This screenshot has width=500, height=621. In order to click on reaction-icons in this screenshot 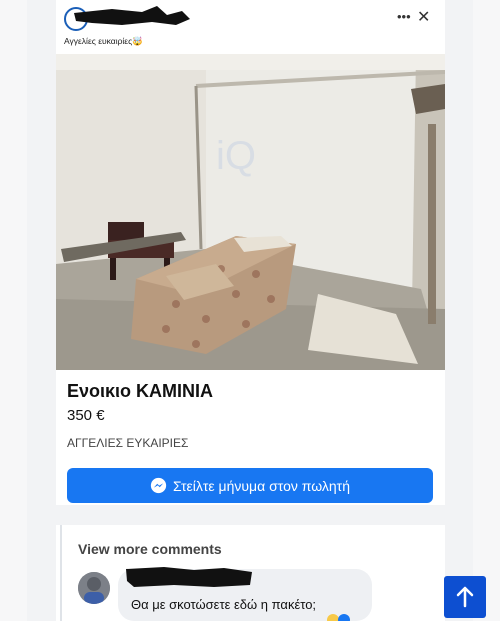, I will do `click(346, 617)`.